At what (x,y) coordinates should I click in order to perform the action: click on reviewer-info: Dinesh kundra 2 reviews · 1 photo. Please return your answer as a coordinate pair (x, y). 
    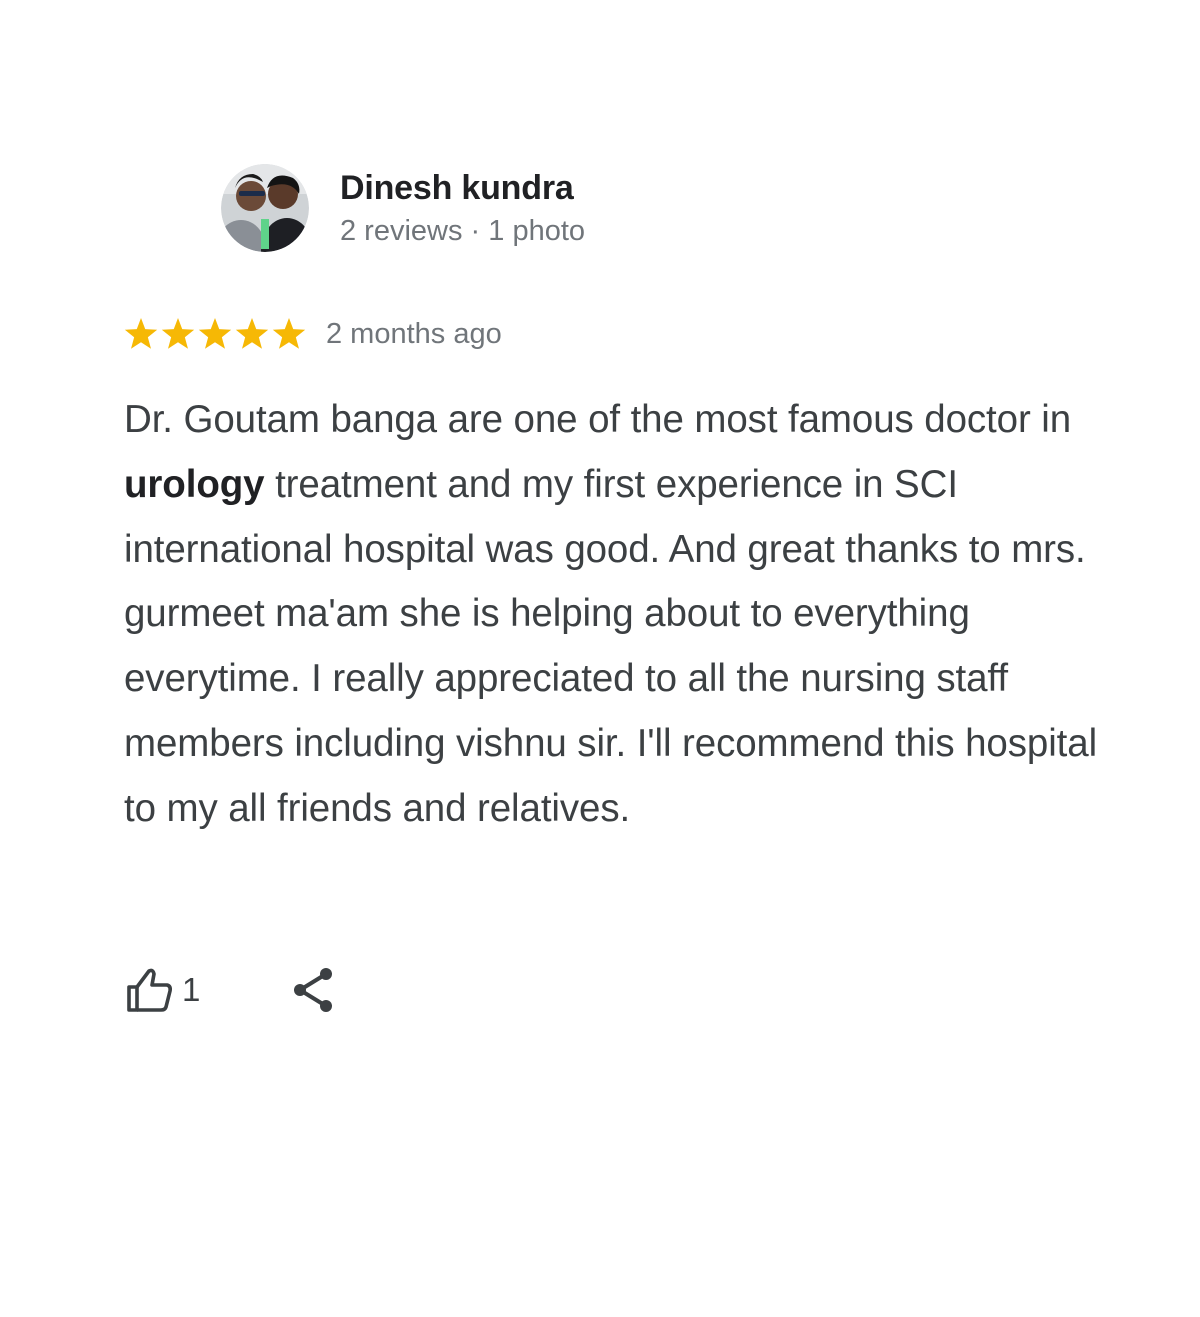
    Looking at the image, I should click on (462, 209).